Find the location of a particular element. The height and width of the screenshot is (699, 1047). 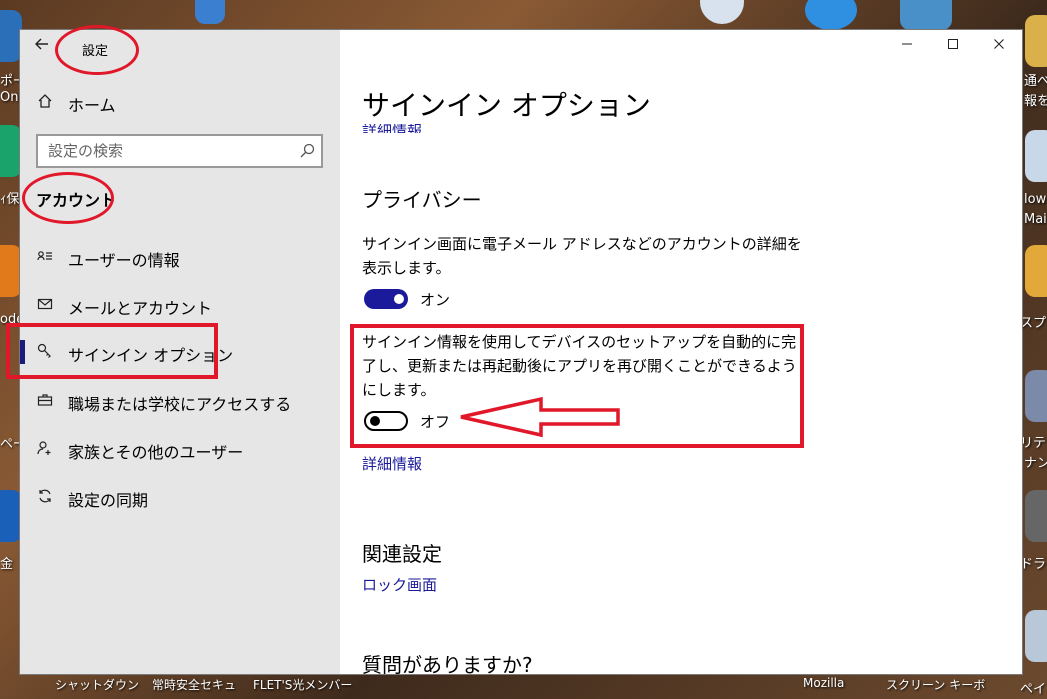

maximize-icon is located at coordinates (953, 44).